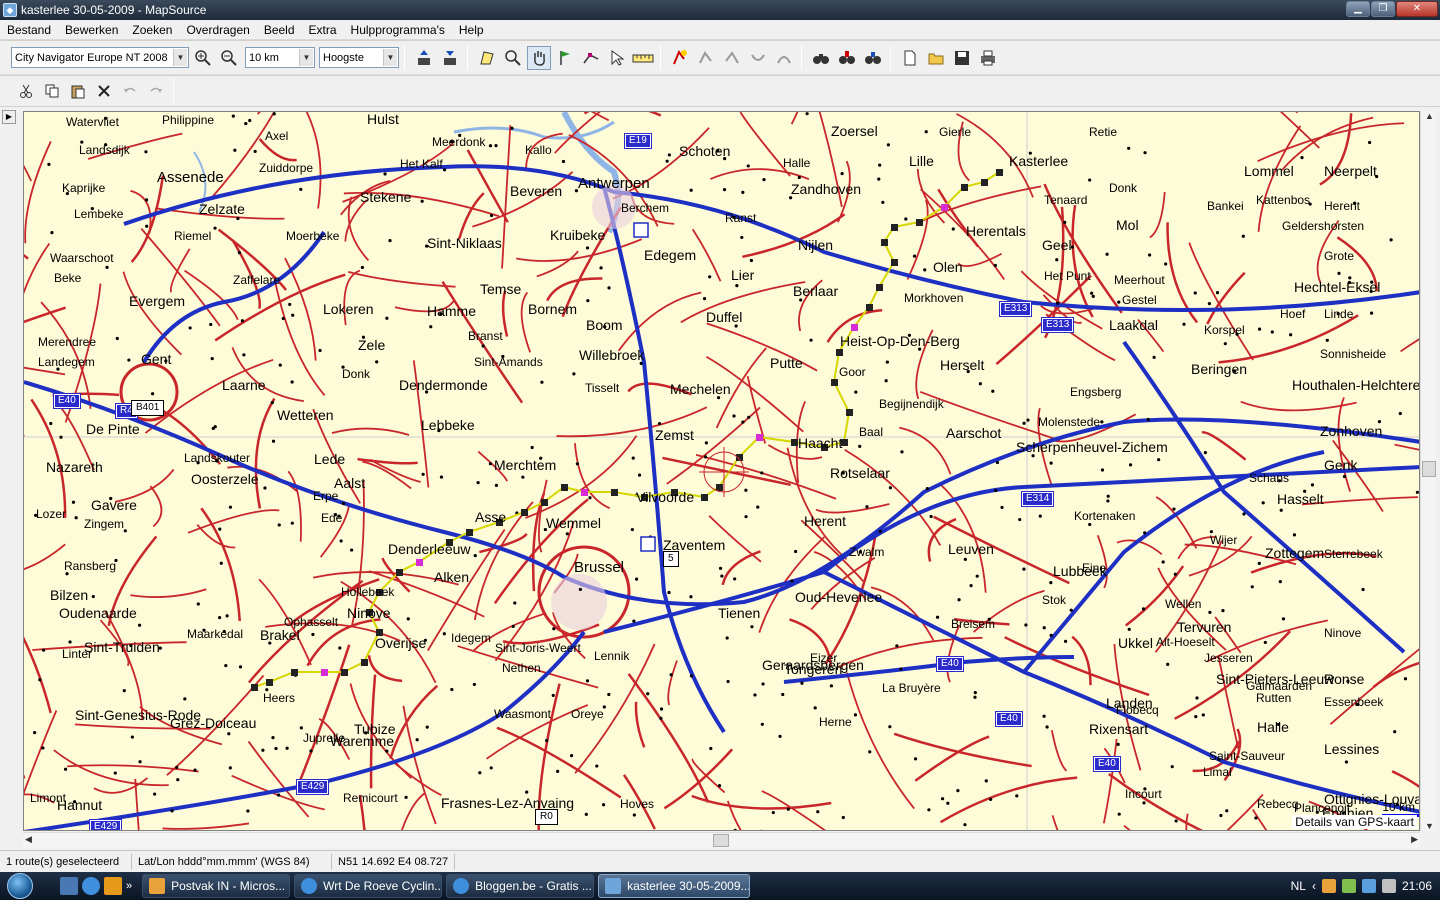 The height and width of the screenshot is (900, 1440). What do you see at coordinates (1314, 886) in the screenshot?
I see `tray-expand-icon: ‹` at bounding box center [1314, 886].